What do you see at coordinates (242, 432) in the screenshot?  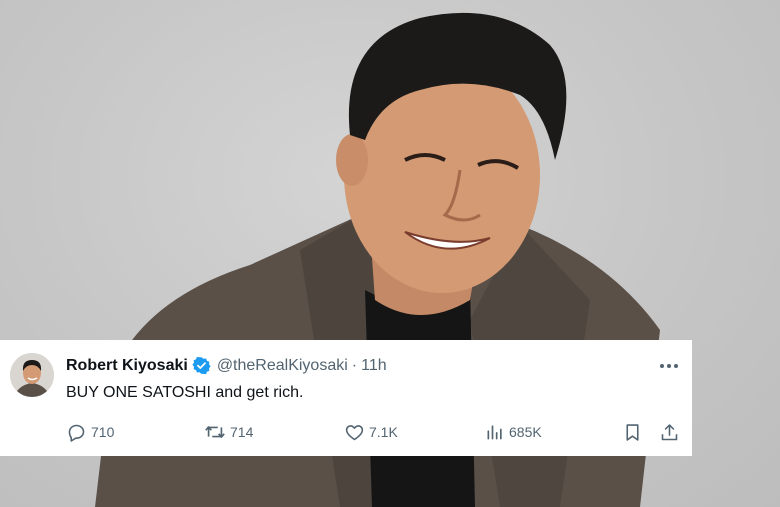 I see `retweet-count: 714` at bounding box center [242, 432].